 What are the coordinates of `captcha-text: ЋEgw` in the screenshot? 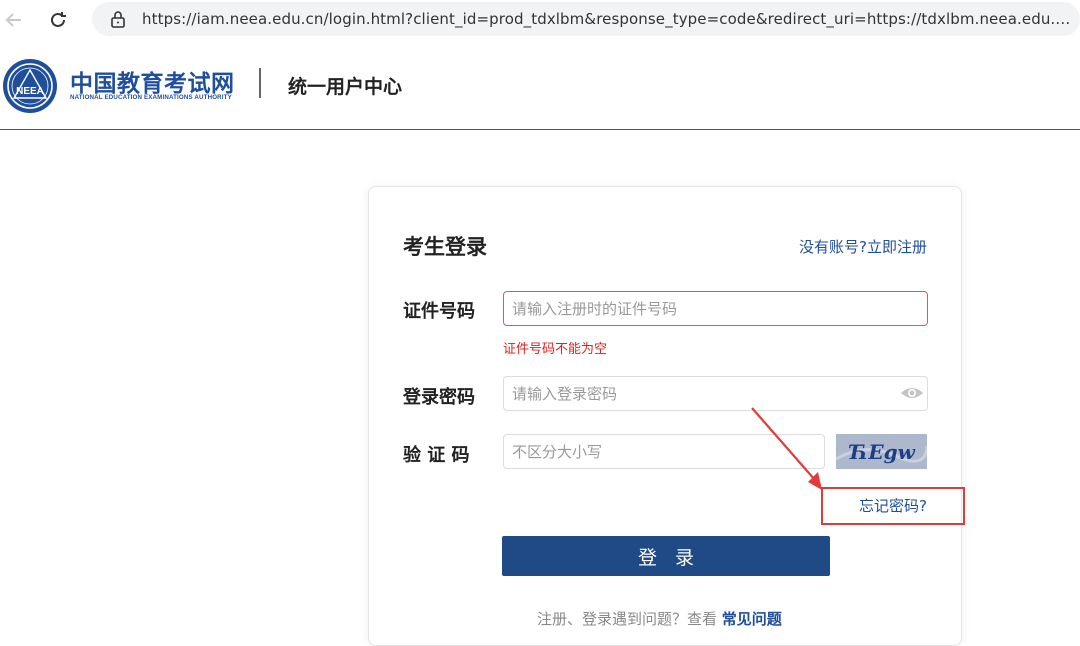 It's located at (881, 452).